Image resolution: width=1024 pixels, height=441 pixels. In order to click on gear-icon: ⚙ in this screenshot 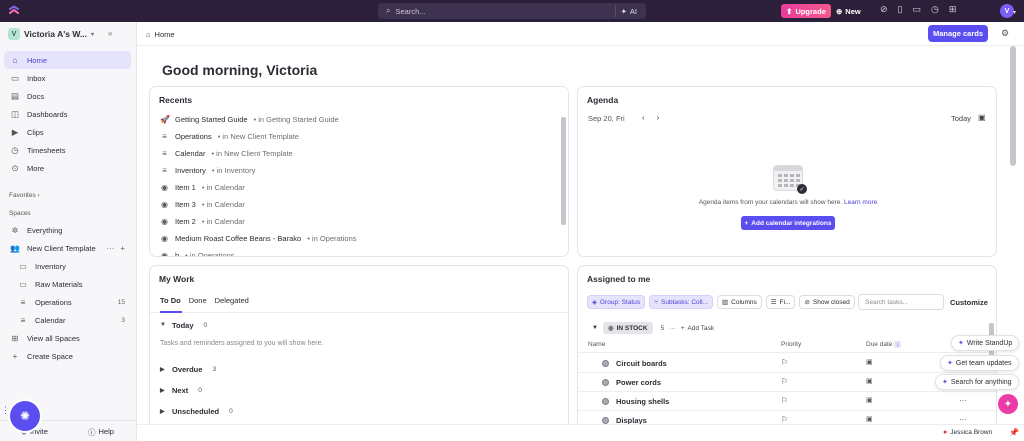, I will do `click(1005, 33)`.